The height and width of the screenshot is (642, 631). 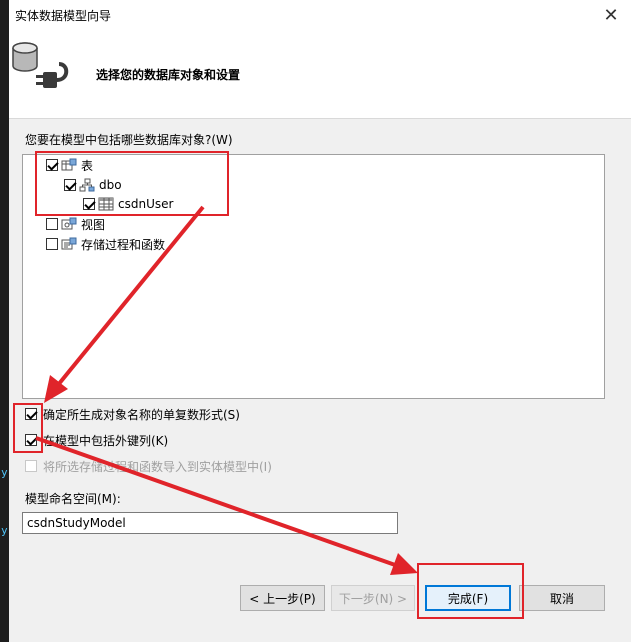 What do you see at coordinates (373, 598) in the screenshot?
I see `next-button: 下一步(N) >` at bounding box center [373, 598].